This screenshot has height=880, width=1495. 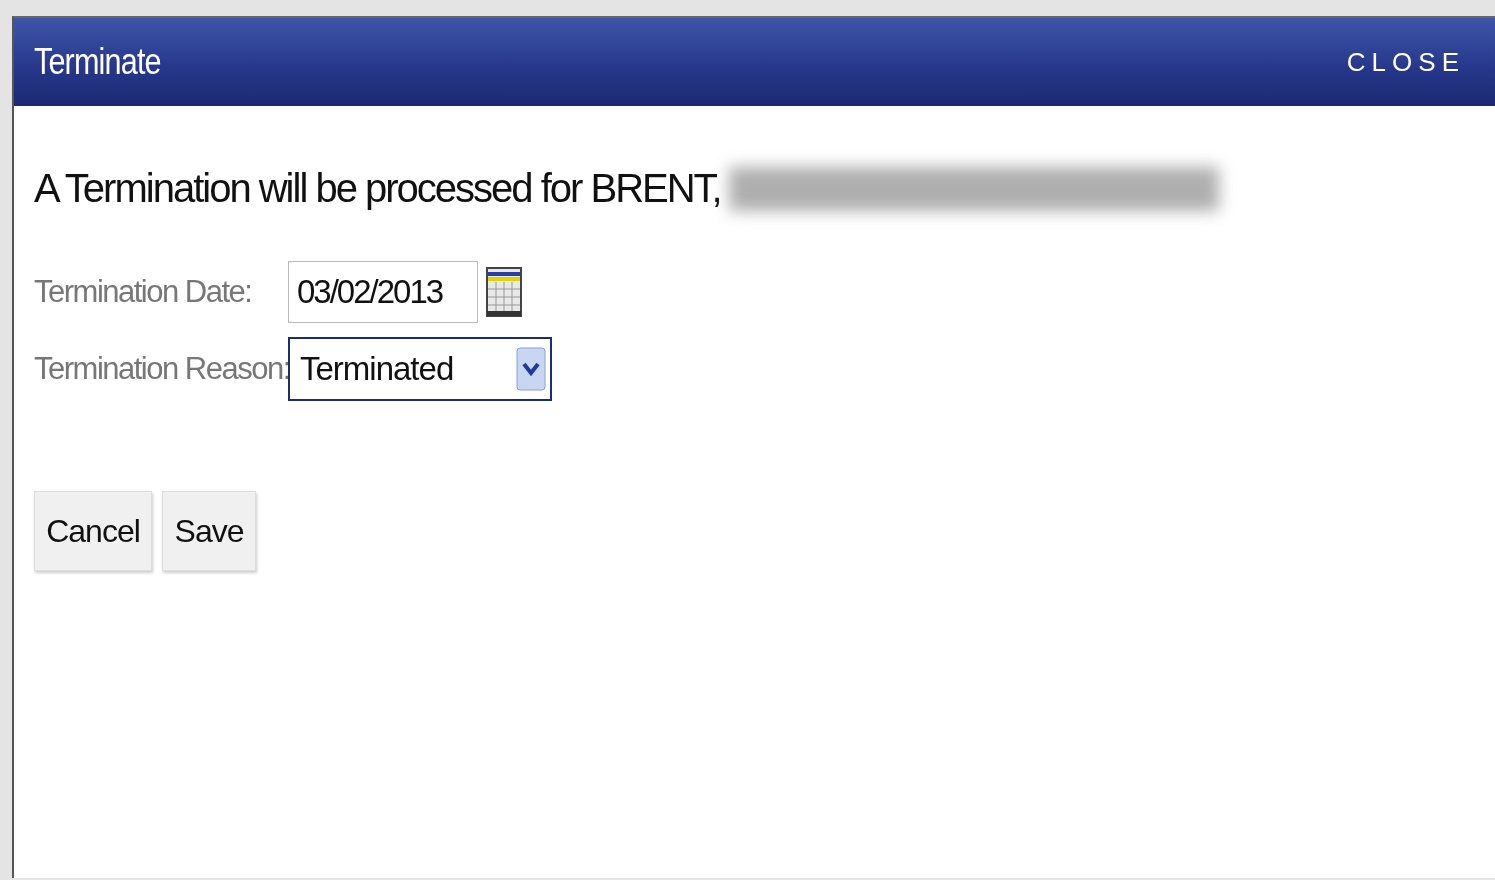 What do you see at coordinates (97, 62) in the screenshot?
I see `dialog-title: Terminate` at bounding box center [97, 62].